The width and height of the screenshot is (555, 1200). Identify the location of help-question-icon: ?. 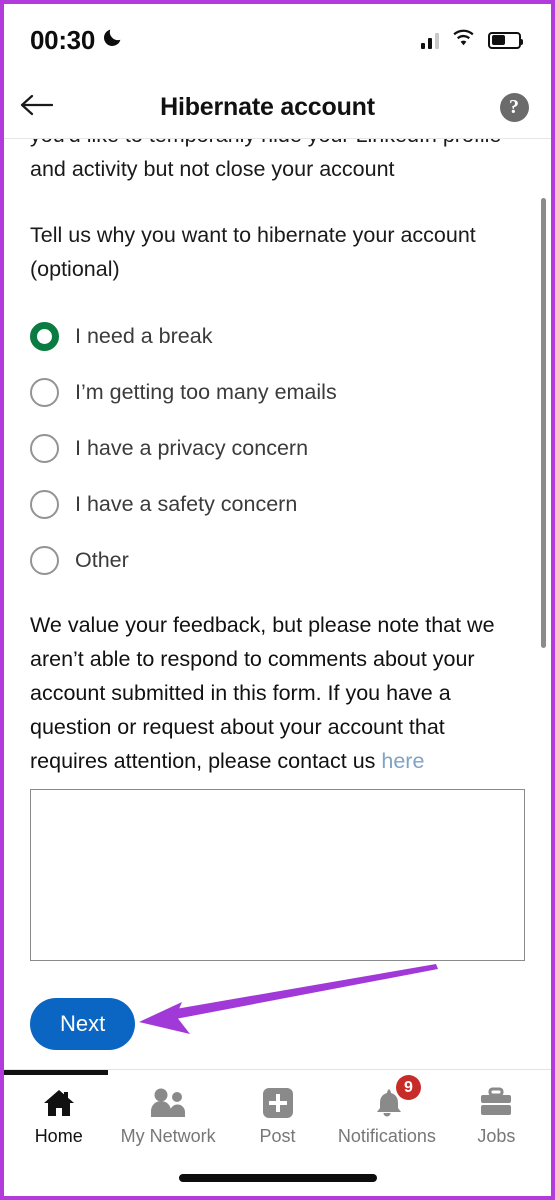
(514, 107).